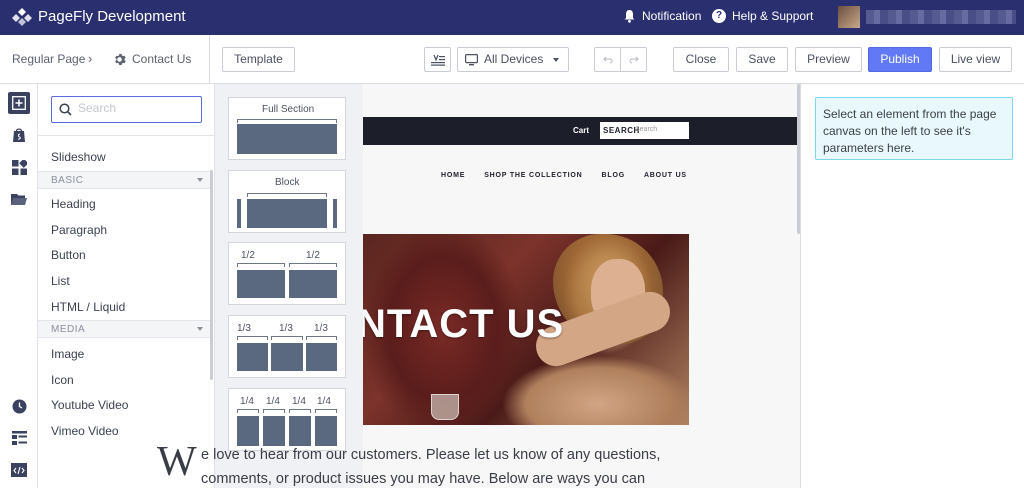 Image resolution: width=1024 pixels, height=488 pixels. What do you see at coordinates (581, 130) in the screenshot?
I see `store-cart-link: Cart` at bounding box center [581, 130].